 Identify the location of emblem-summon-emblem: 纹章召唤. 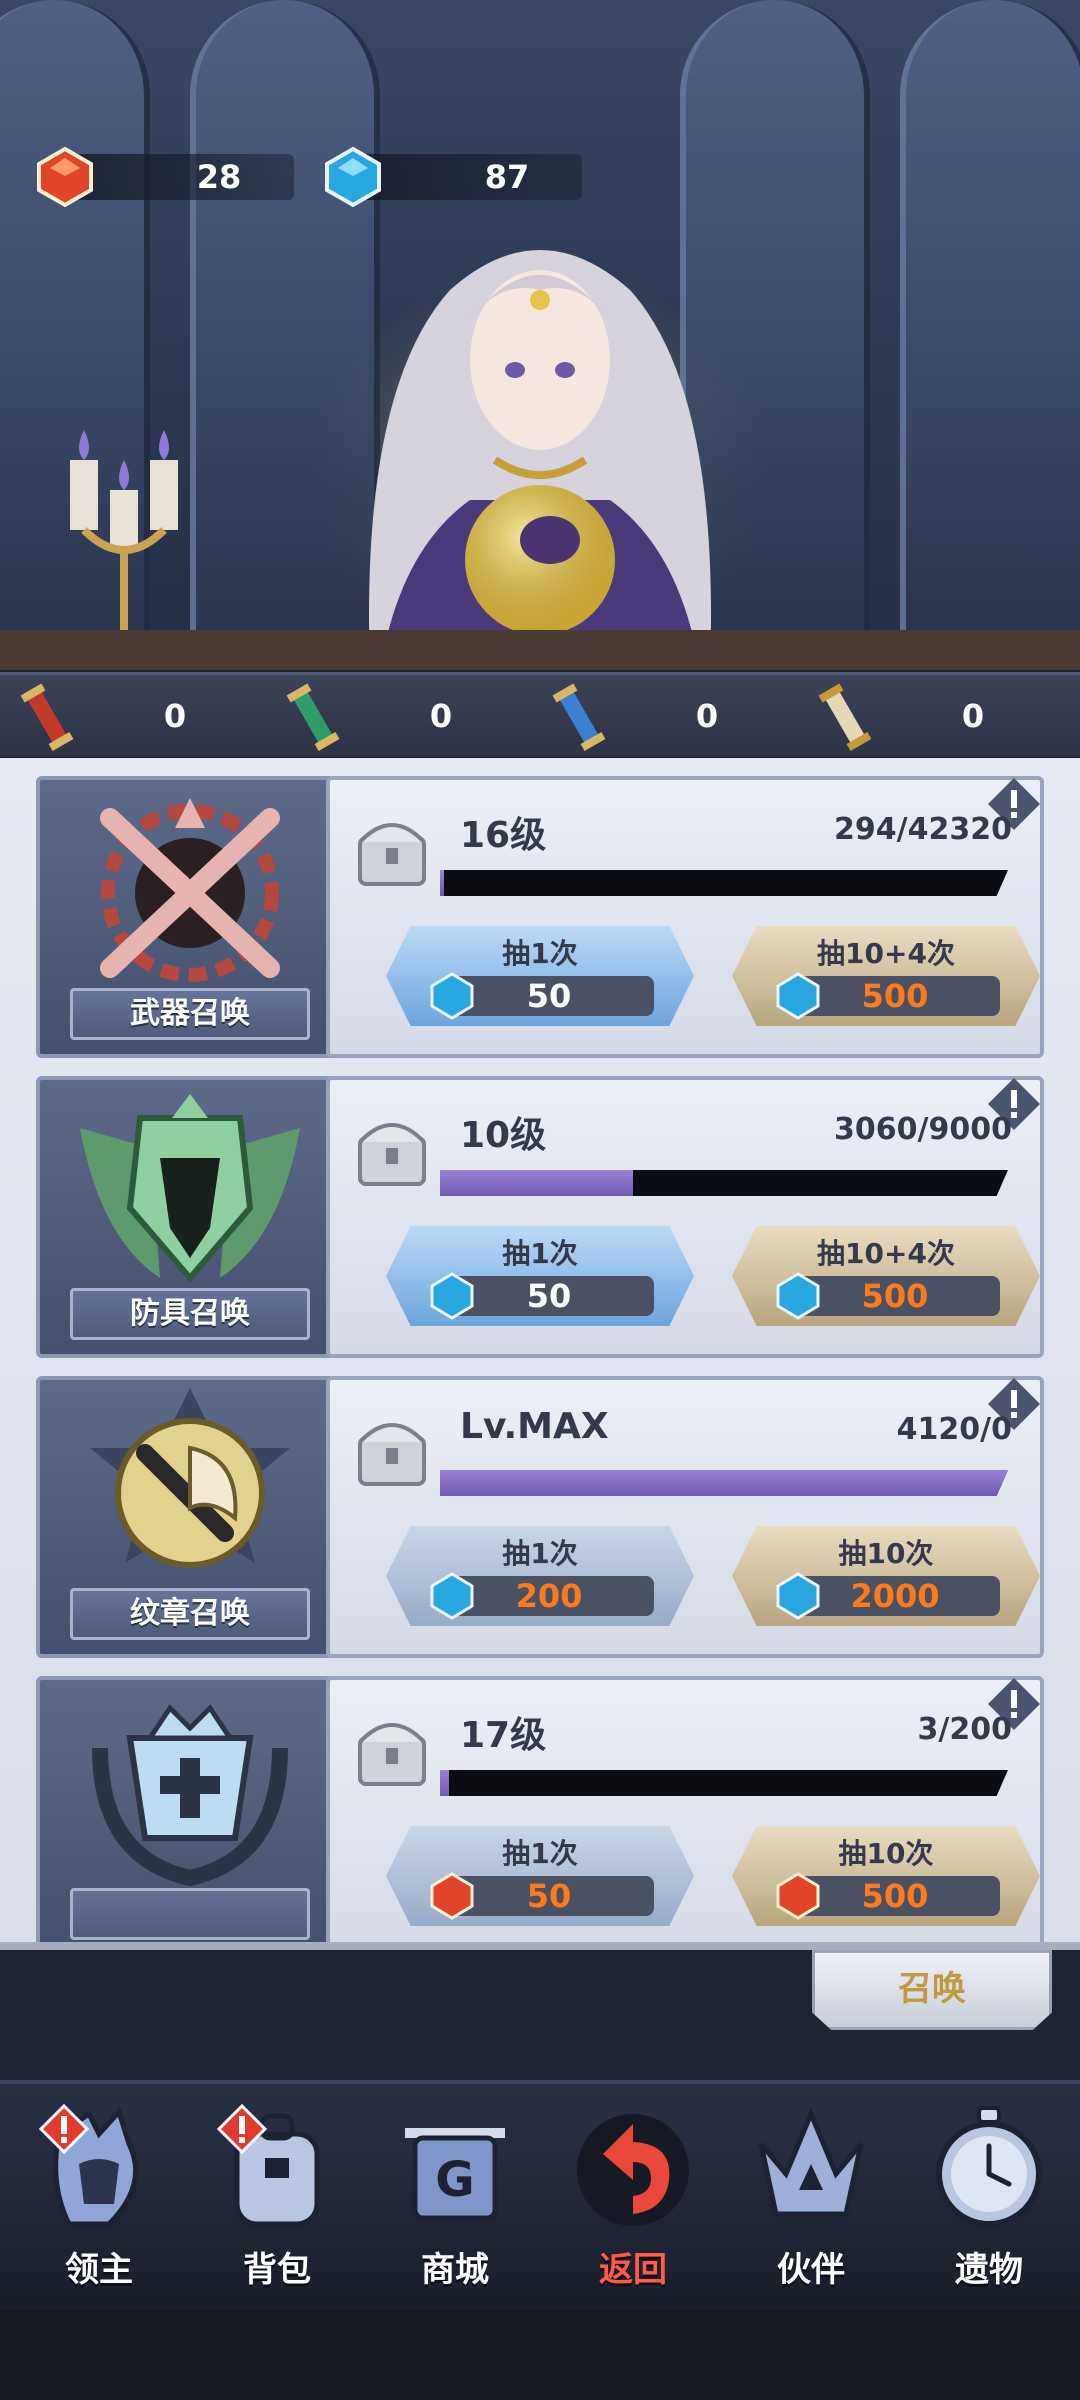
(186, 1517).